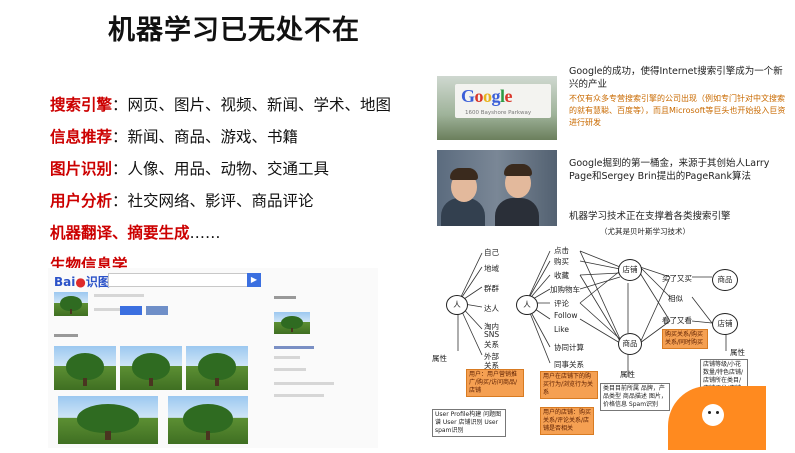 The width and height of the screenshot is (795, 453). Describe the element at coordinates (561, 303) in the screenshot. I see `mid-item: 评论` at that location.